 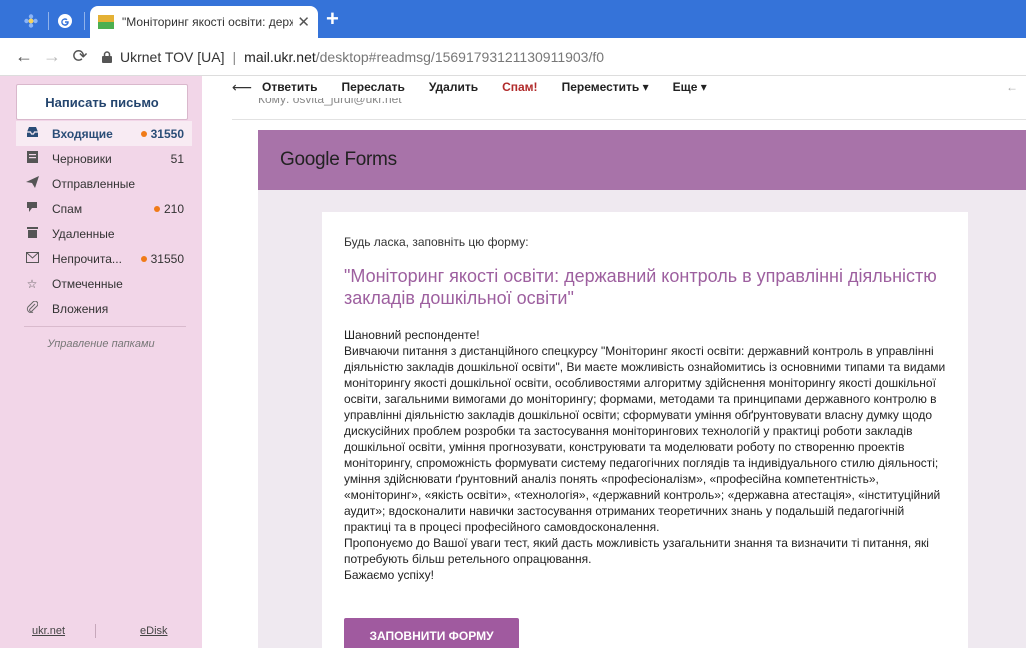 I want to click on folder-spam: Спам 210, so click(x=104, y=208).